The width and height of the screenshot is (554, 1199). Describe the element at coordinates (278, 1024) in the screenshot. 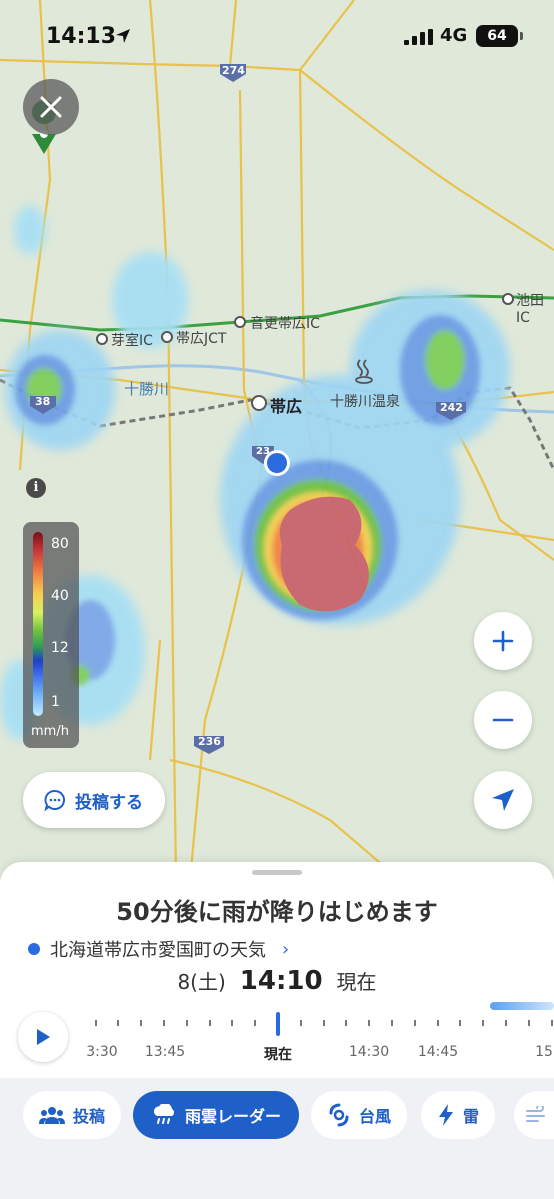

I see `timeline-cursor` at that location.